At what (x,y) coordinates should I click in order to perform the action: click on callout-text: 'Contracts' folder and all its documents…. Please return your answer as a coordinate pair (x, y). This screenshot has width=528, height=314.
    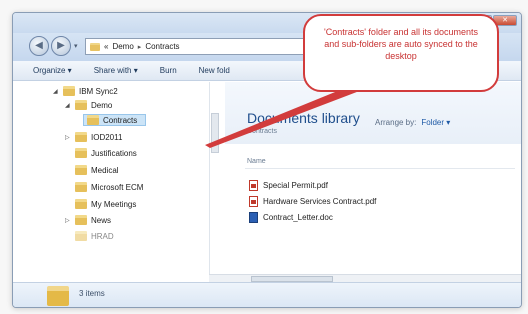
    Looking at the image, I should click on (400, 44).